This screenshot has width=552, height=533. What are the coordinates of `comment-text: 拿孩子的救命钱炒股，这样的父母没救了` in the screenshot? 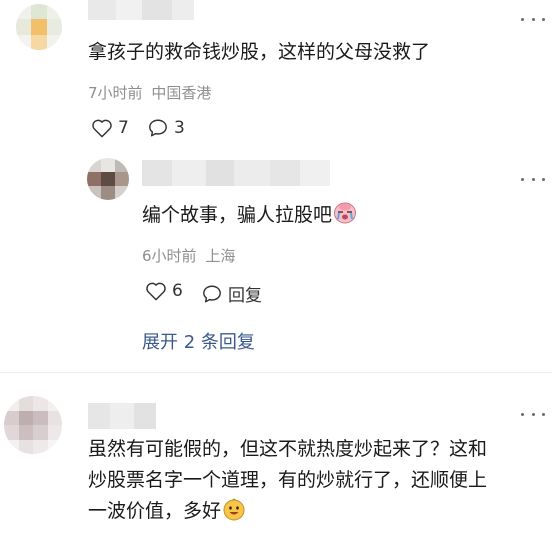 It's located at (259, 52).